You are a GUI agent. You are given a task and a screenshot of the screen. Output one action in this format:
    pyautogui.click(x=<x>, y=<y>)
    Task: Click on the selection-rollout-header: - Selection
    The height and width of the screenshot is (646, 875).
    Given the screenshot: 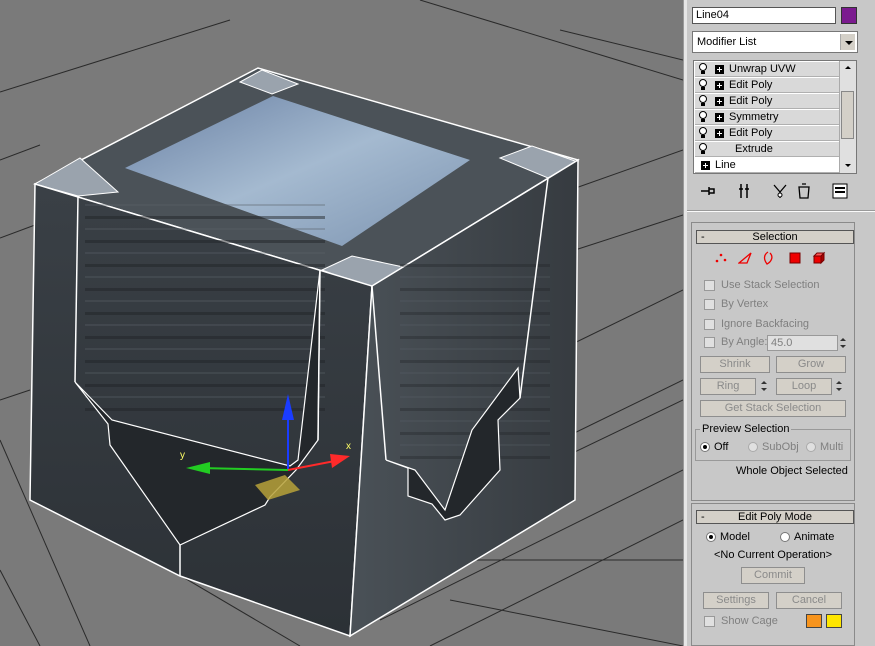 What is the action you would take?
    pyautogui.click(x=775, y=237)
    